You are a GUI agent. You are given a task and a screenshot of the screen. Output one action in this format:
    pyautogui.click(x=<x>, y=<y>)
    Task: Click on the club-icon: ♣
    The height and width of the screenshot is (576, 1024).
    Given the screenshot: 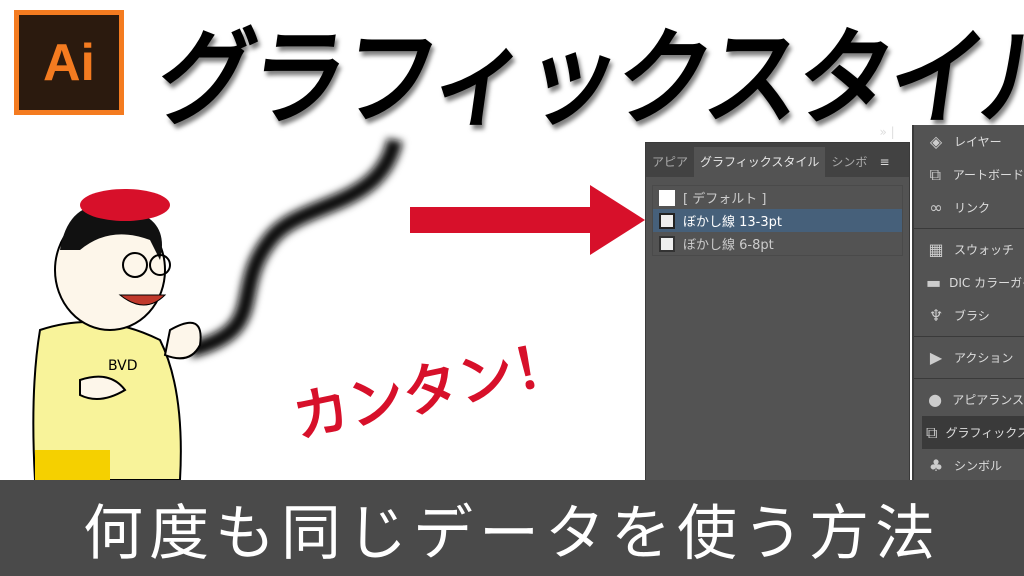 What is the action you would take?
    pyautogui.click(x=936, y=465)
    